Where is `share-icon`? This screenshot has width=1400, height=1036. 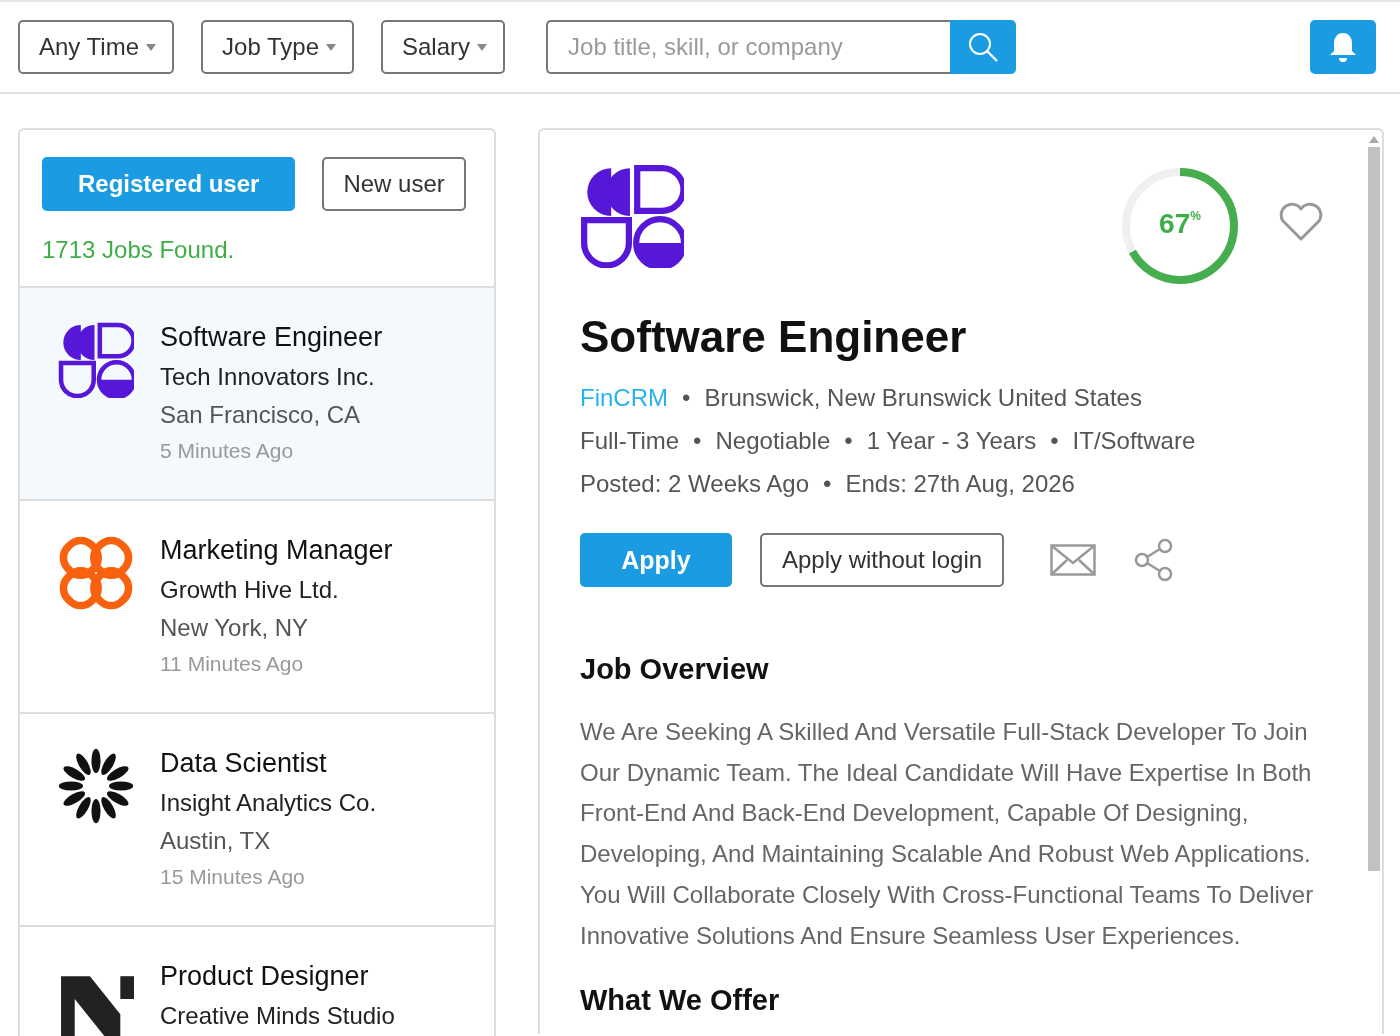 share-icon is located at coordinates (1154, 560).